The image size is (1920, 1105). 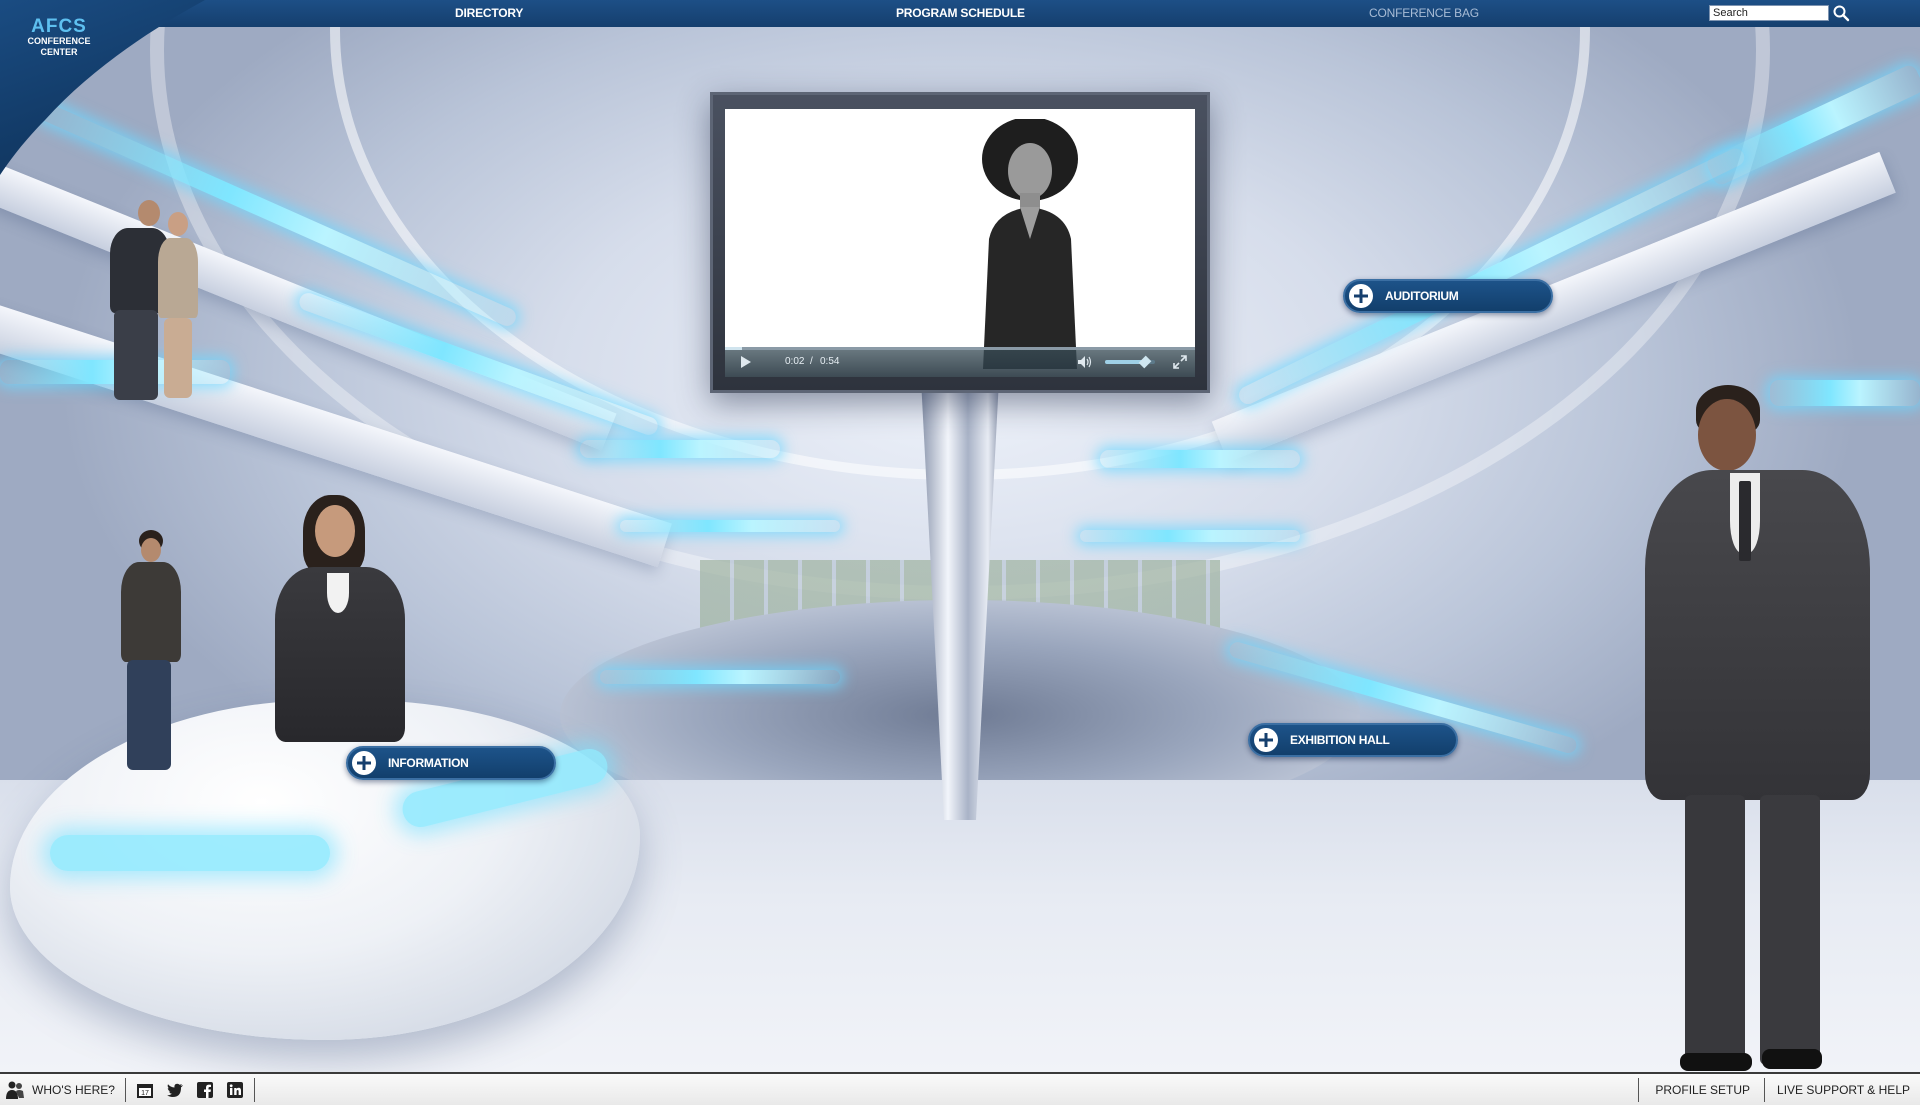 What do you see at coordinates (428, 763) in the screenshot?
I see `information-label: INFORMATION` at bounding box center [428, 763].